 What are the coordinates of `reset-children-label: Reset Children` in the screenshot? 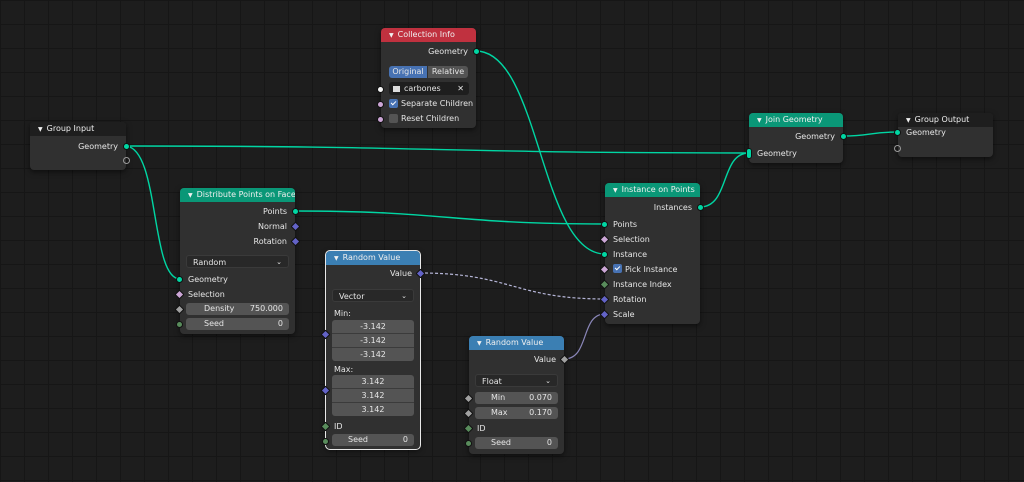 It's located at (430, 118).